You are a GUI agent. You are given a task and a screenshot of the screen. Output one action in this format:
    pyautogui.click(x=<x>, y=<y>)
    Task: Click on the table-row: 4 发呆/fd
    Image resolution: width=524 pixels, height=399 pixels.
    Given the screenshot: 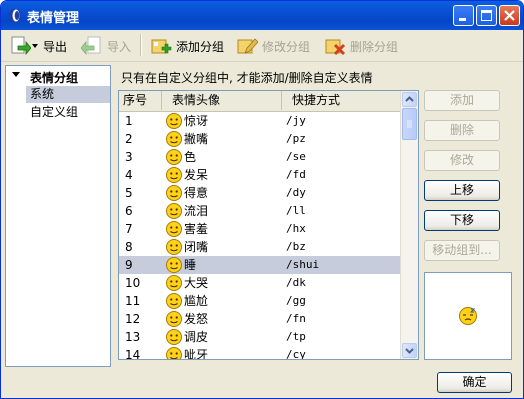 What is the action you would take?
    pyautogui.click(x=260, y=175)
    